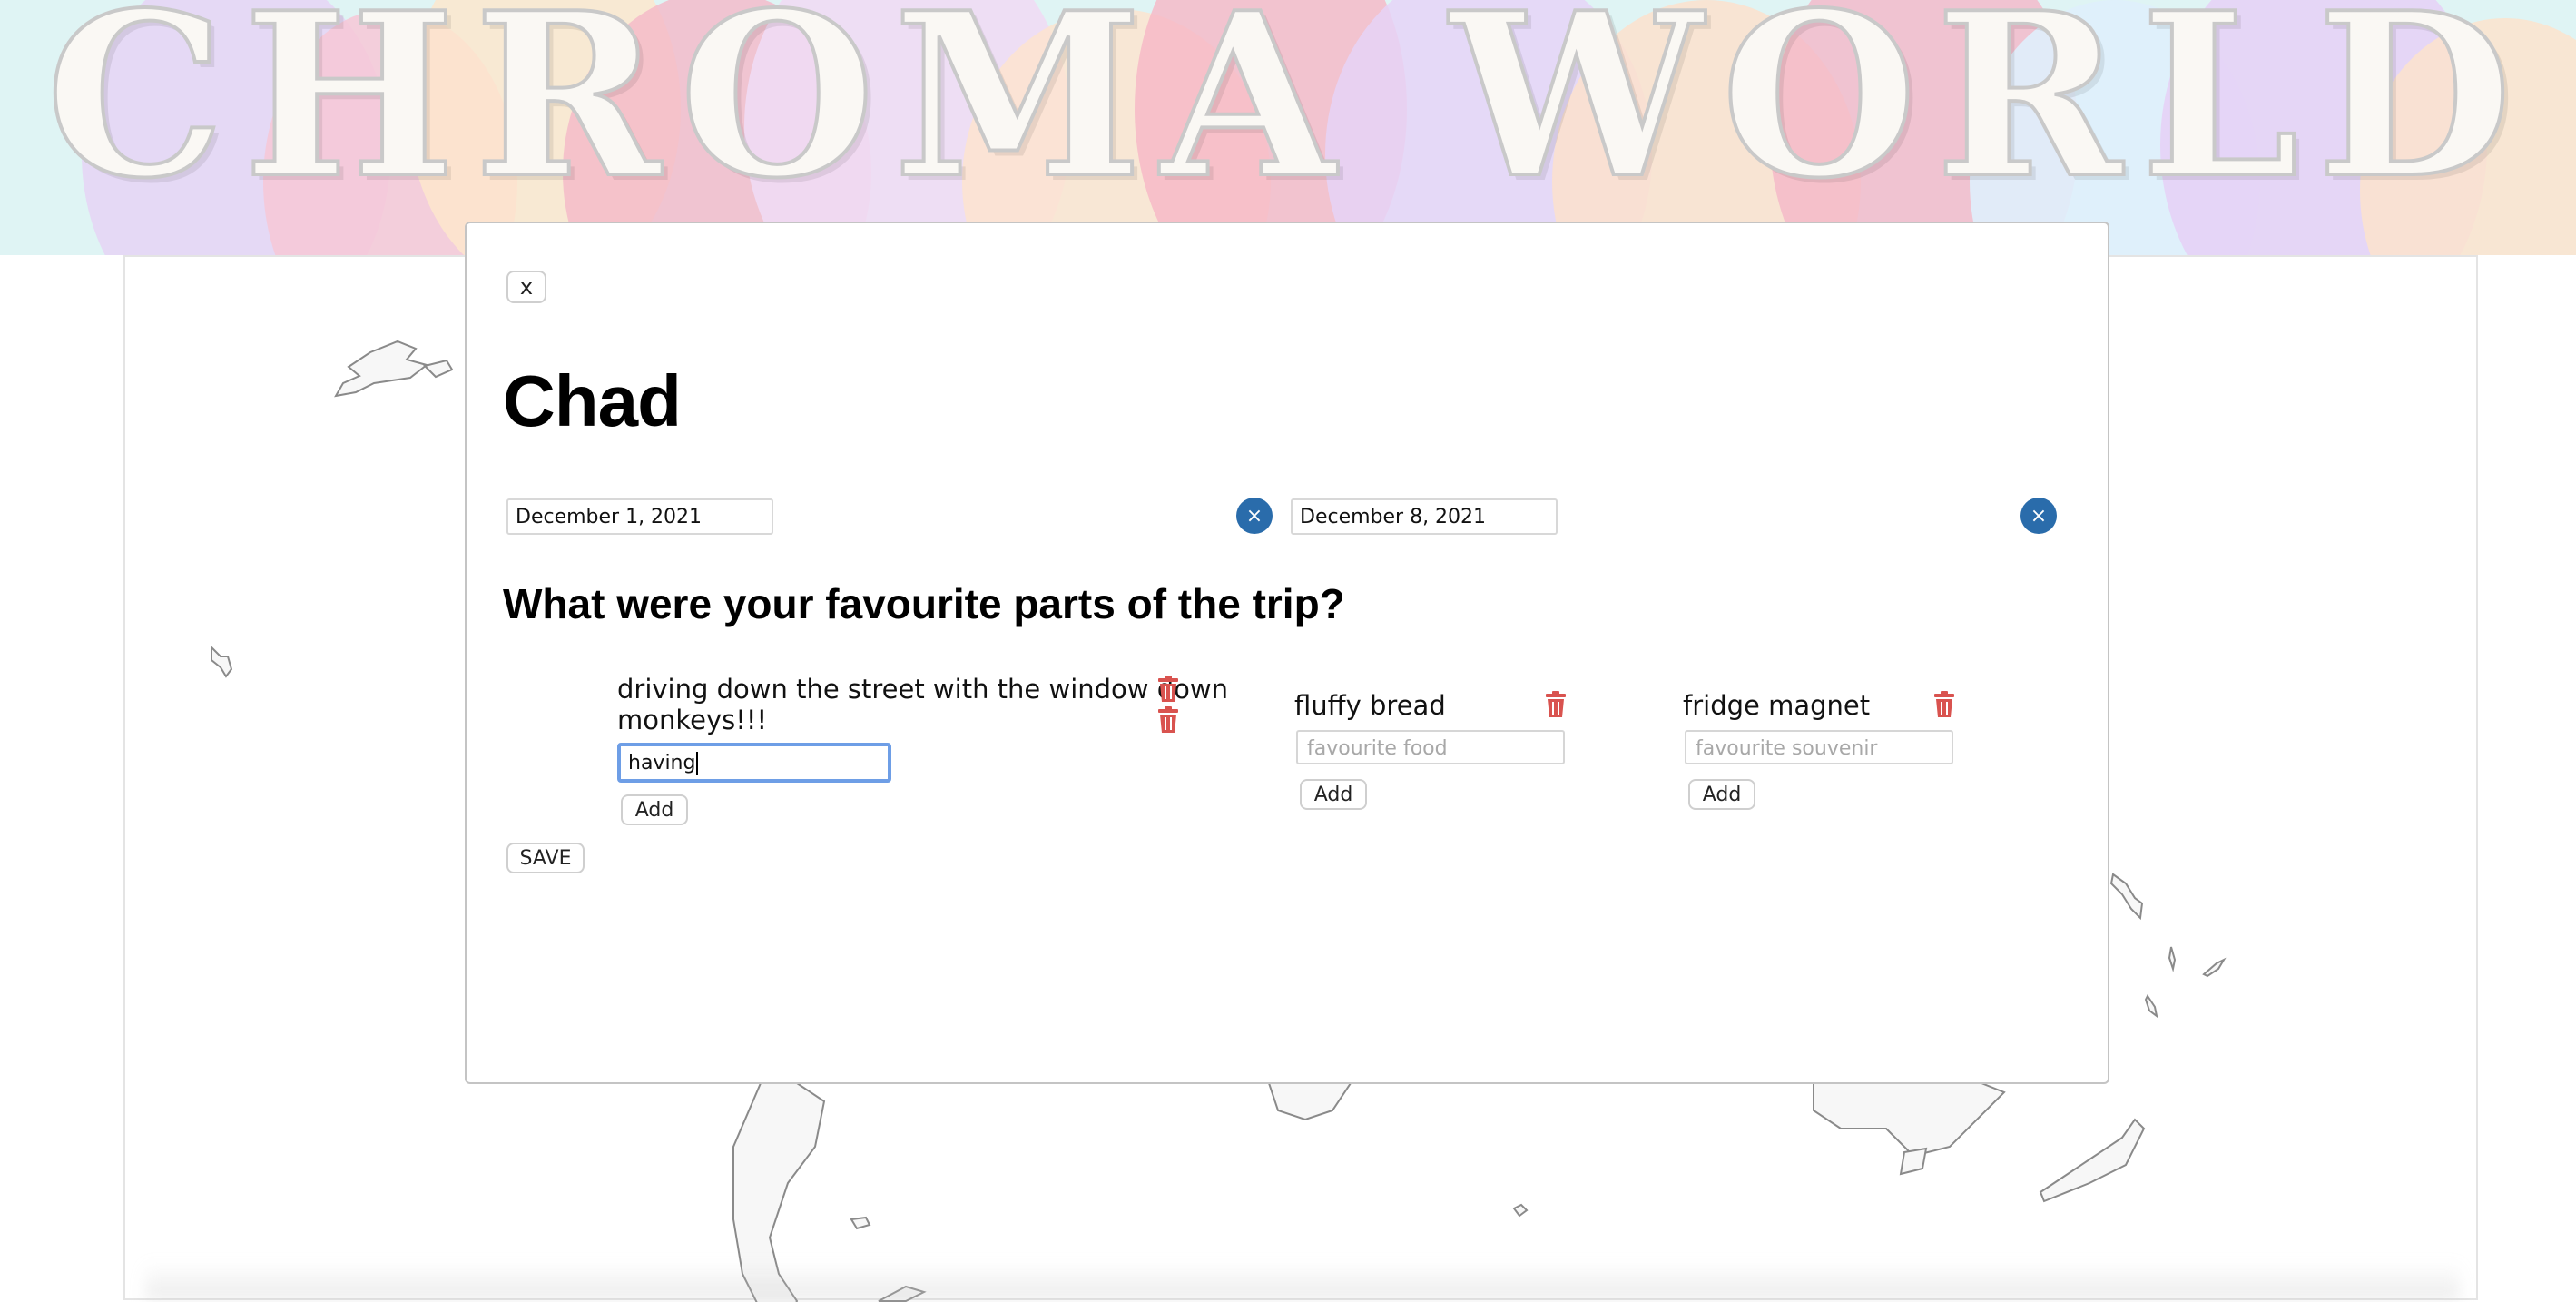 The width and height of the screenshot is (2576, 1302). I want to click on favourite-souvenir-input: favourite souvenir, so click(1819, 747).